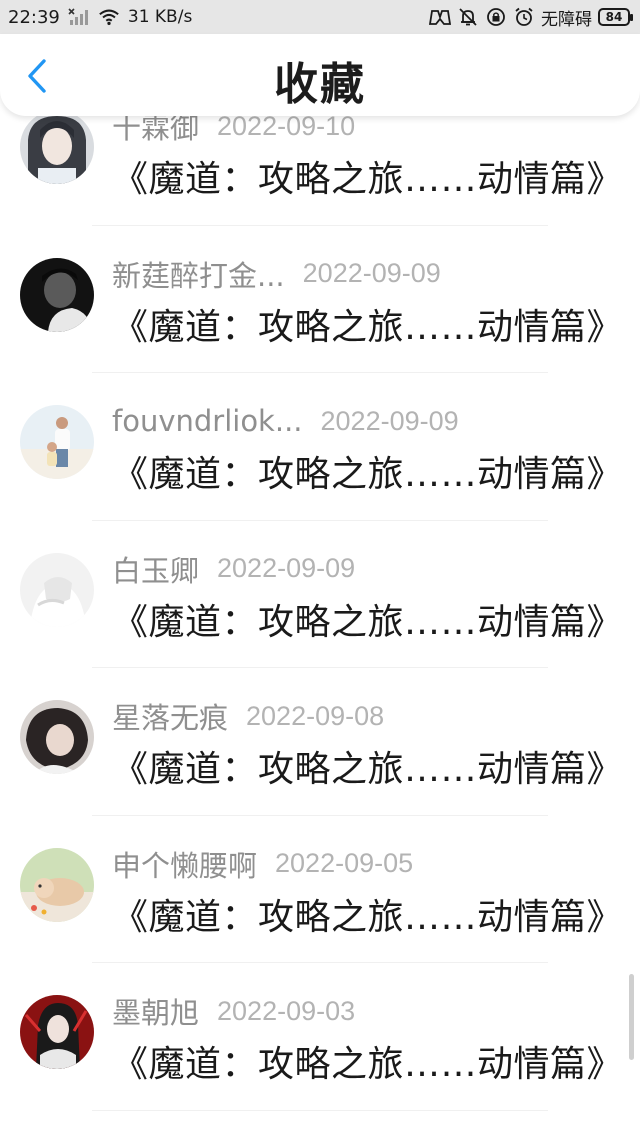 The height and width of the screenshot is (1138, 640). I want to click on username: 星落无痕, so click(170, 716).